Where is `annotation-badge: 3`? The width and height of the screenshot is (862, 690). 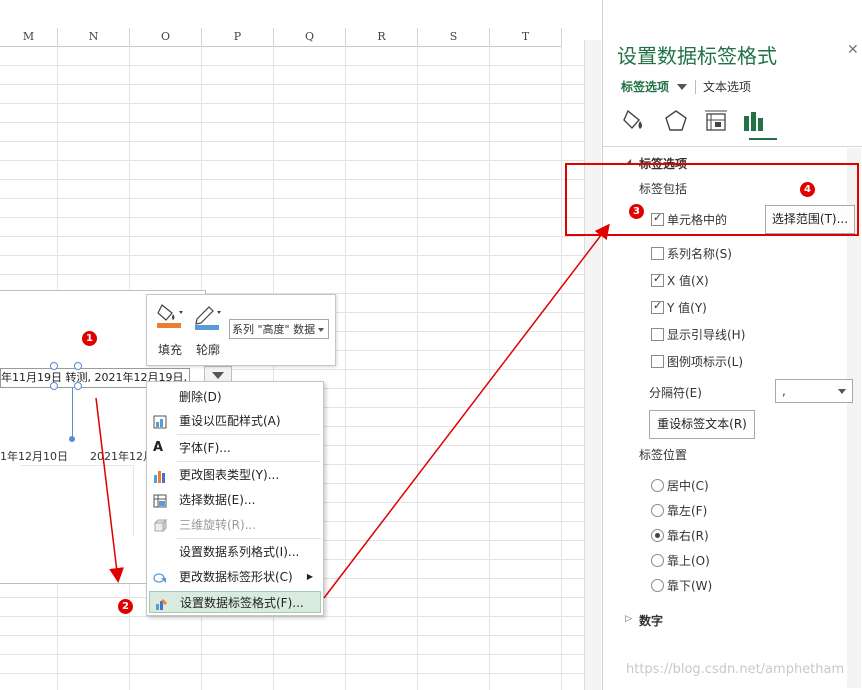 annotation-badge: 3 is located at coordinates (636, 211).